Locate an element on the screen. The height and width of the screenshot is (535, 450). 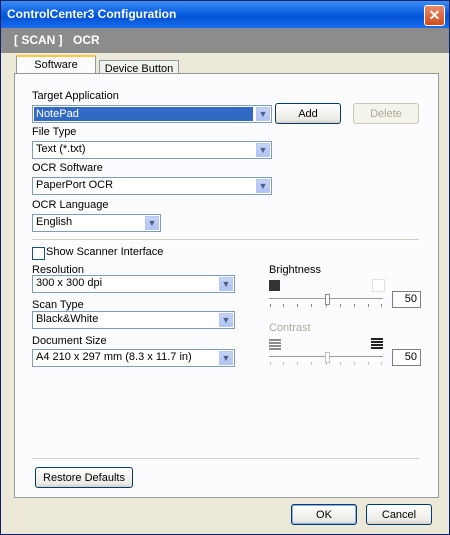
resolution-select: 300 x 300 dpi ▼ is located at coordinates (133, 284).